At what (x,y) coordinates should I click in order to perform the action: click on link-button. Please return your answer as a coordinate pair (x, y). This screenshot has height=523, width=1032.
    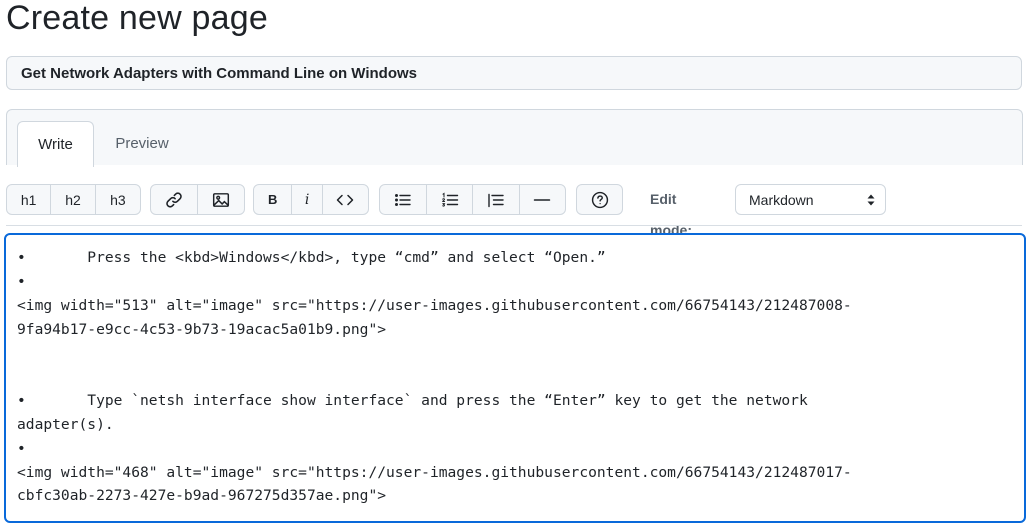
    Looking at the image, I should click on (174, 199).